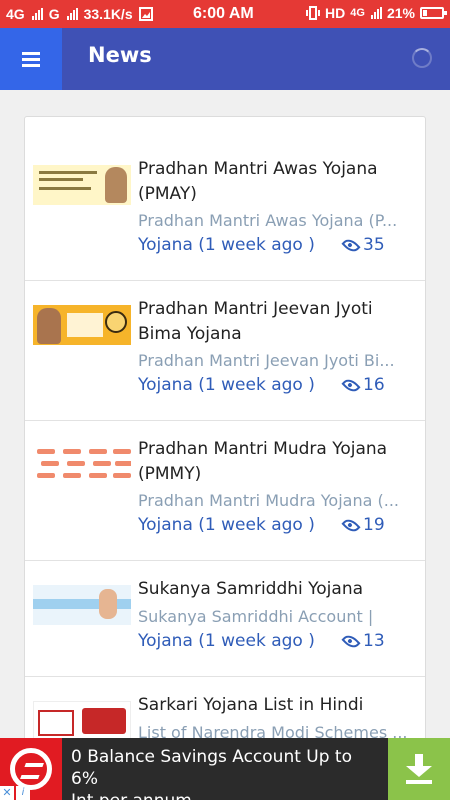 The height and width of the screenshot is (800, 450). Describe the element at coordinates (374, 385) in the screenshot. I see `view-count: 16` at that location.